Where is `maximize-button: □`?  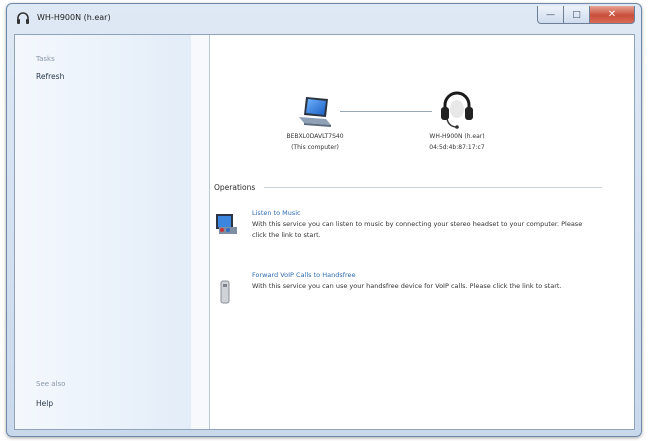
maximize-button: □ is located at coordinates (577, 15).